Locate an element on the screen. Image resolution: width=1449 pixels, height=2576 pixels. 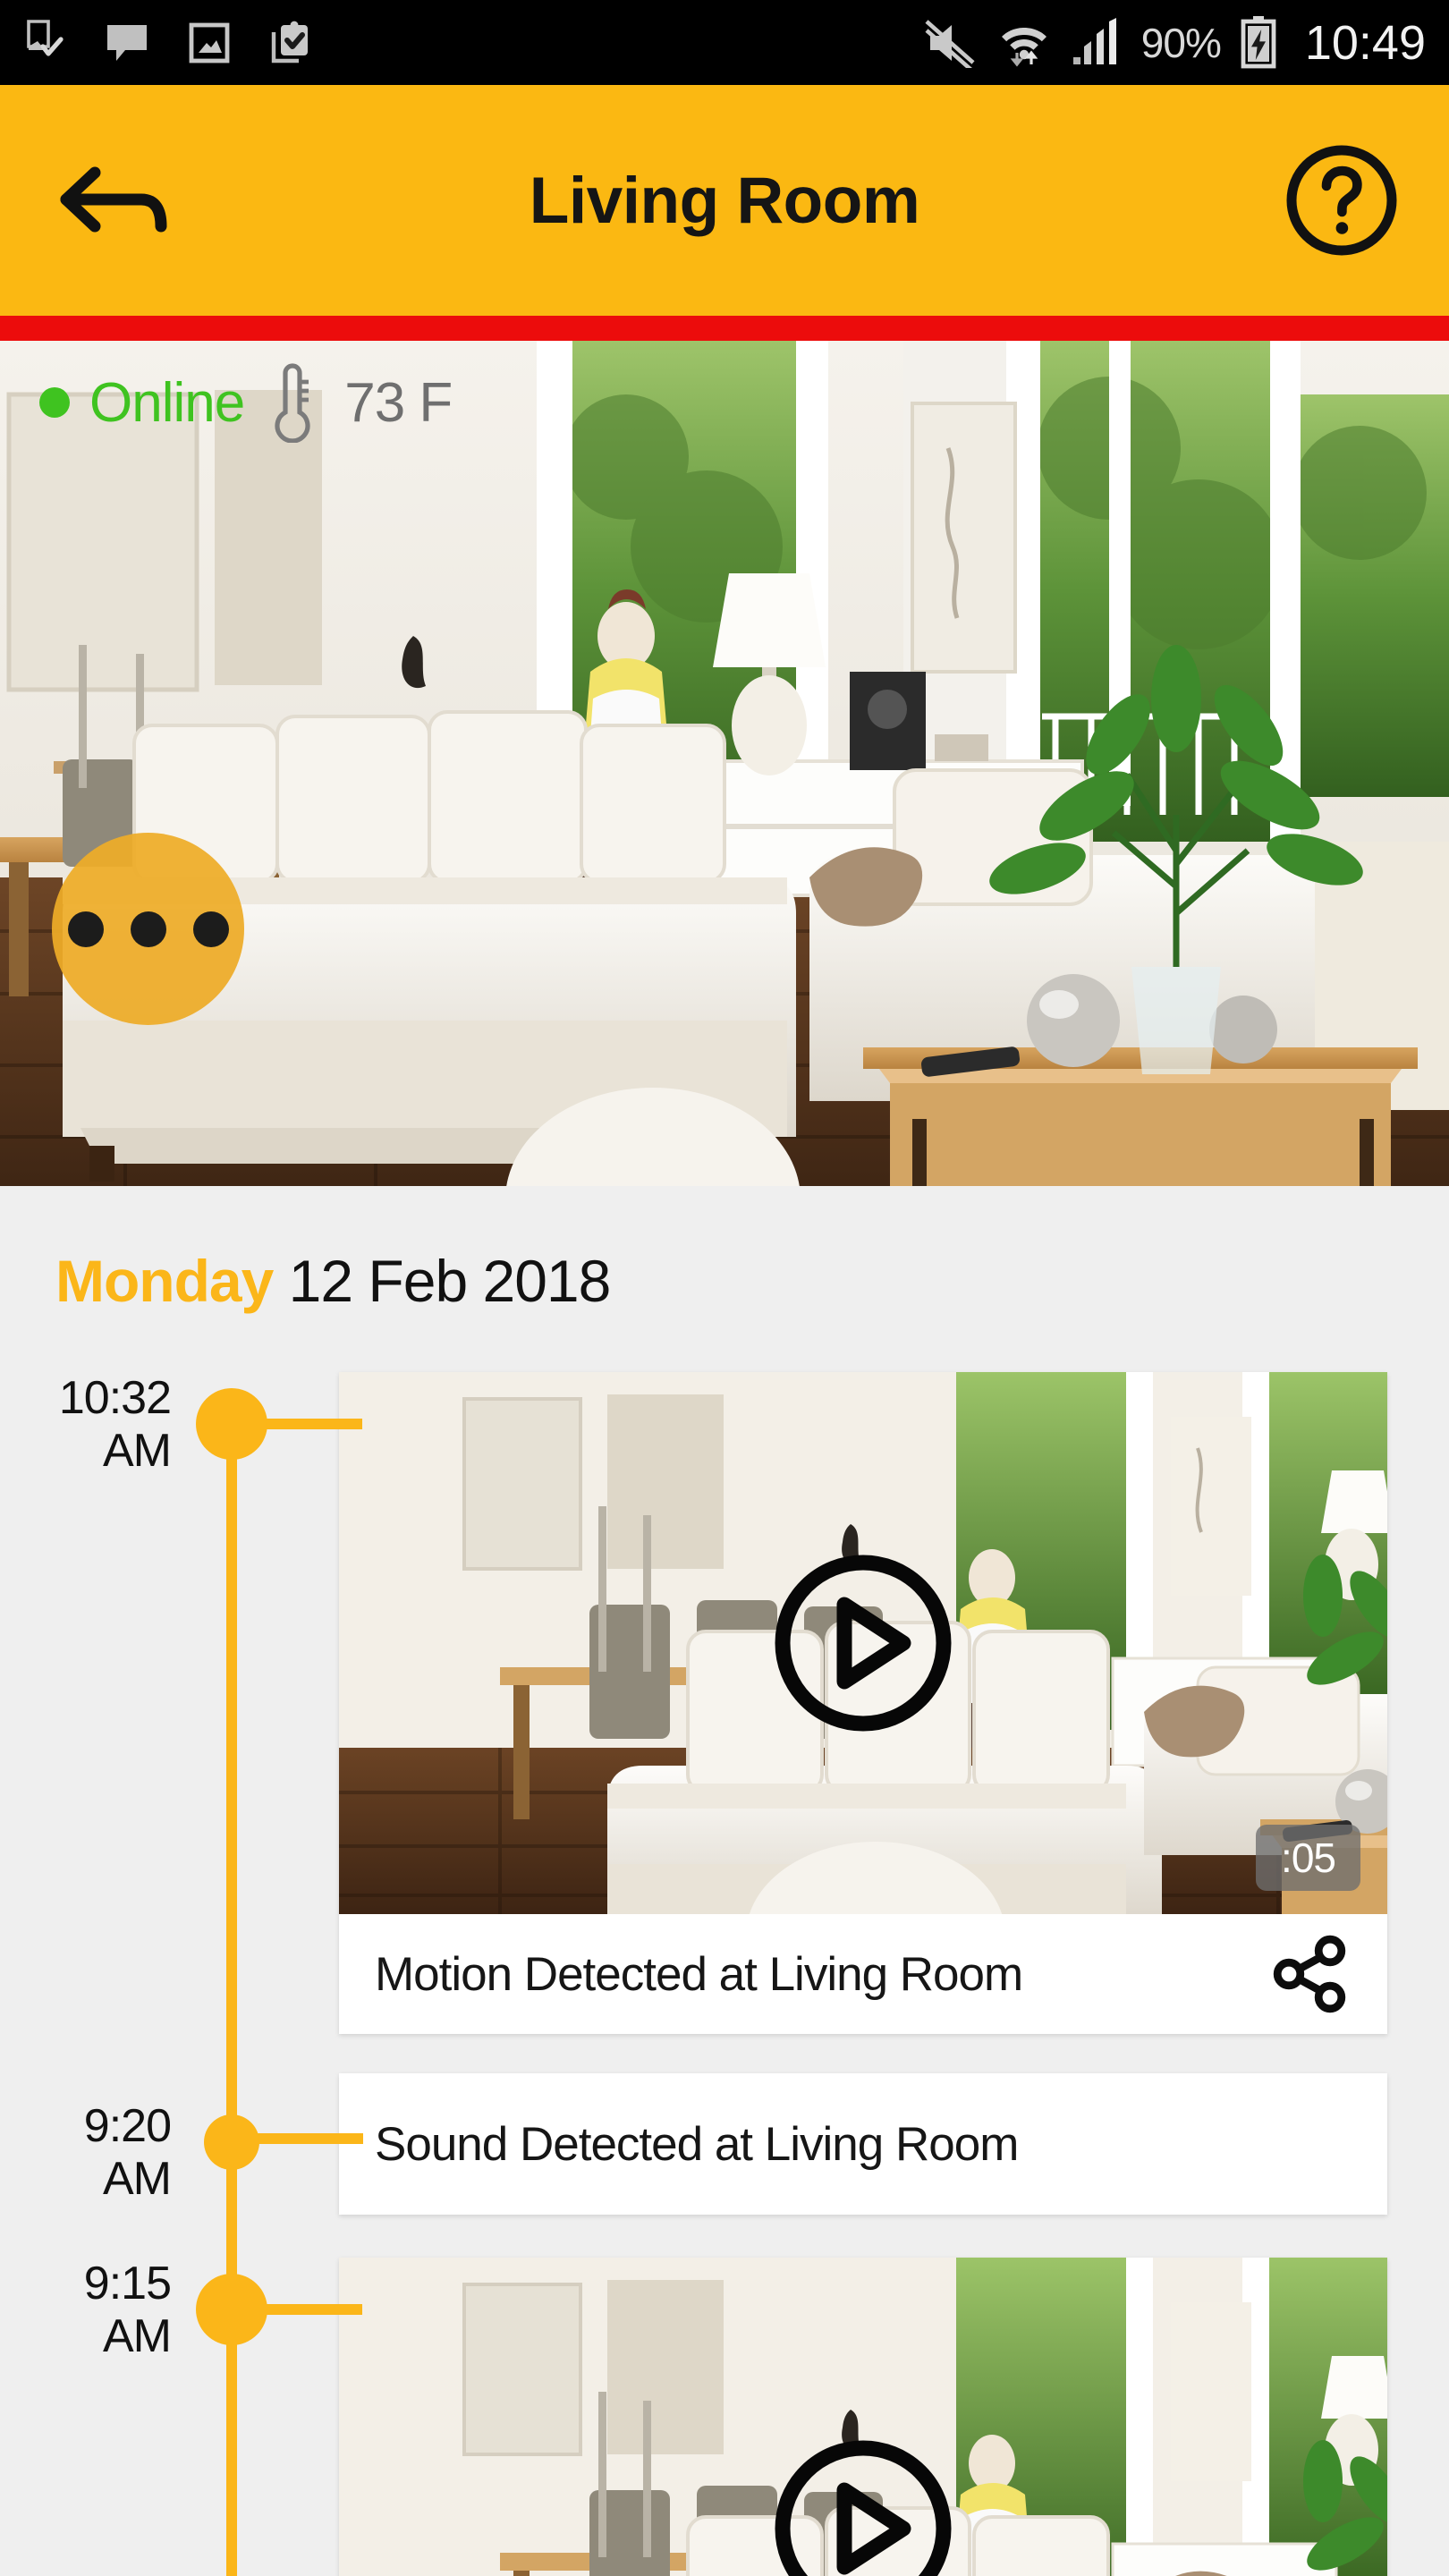
event-card-video is located at coordinates (863, 2417).